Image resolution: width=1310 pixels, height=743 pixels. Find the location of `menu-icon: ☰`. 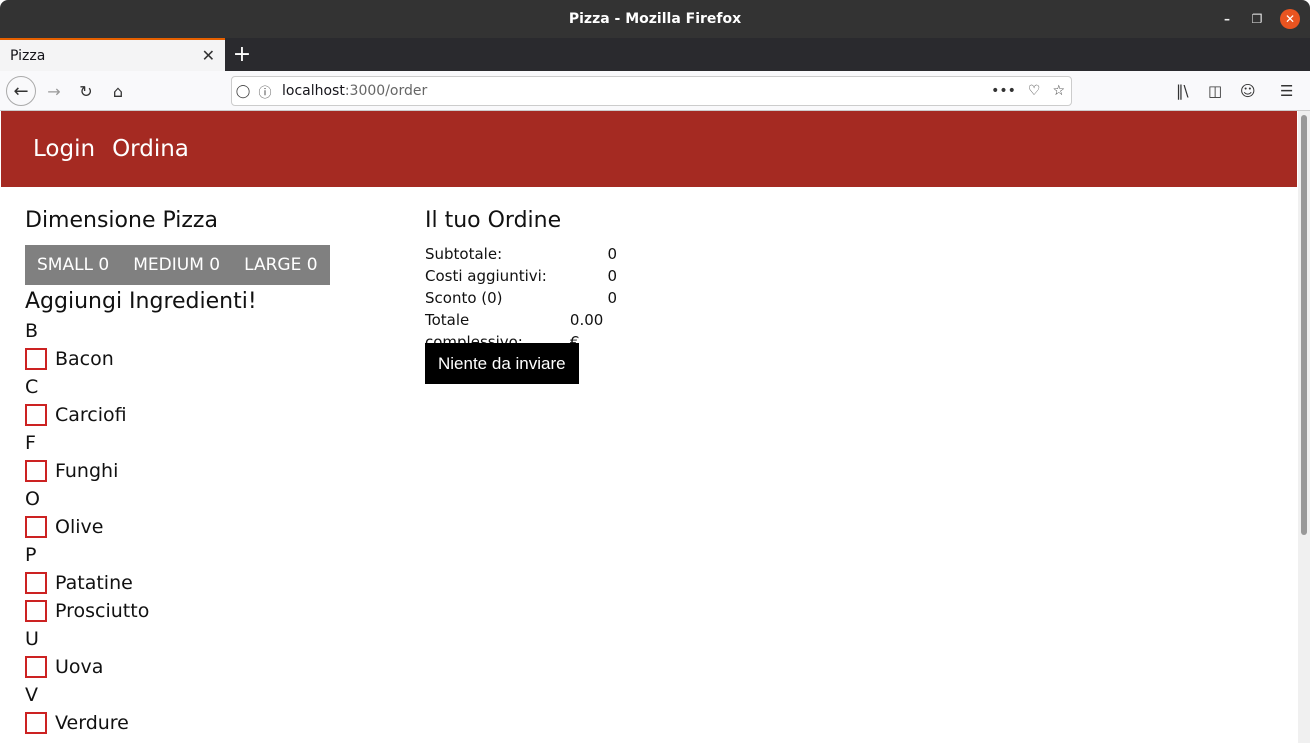

menu-icon: ☰ is located at coordinates (1286, 91).